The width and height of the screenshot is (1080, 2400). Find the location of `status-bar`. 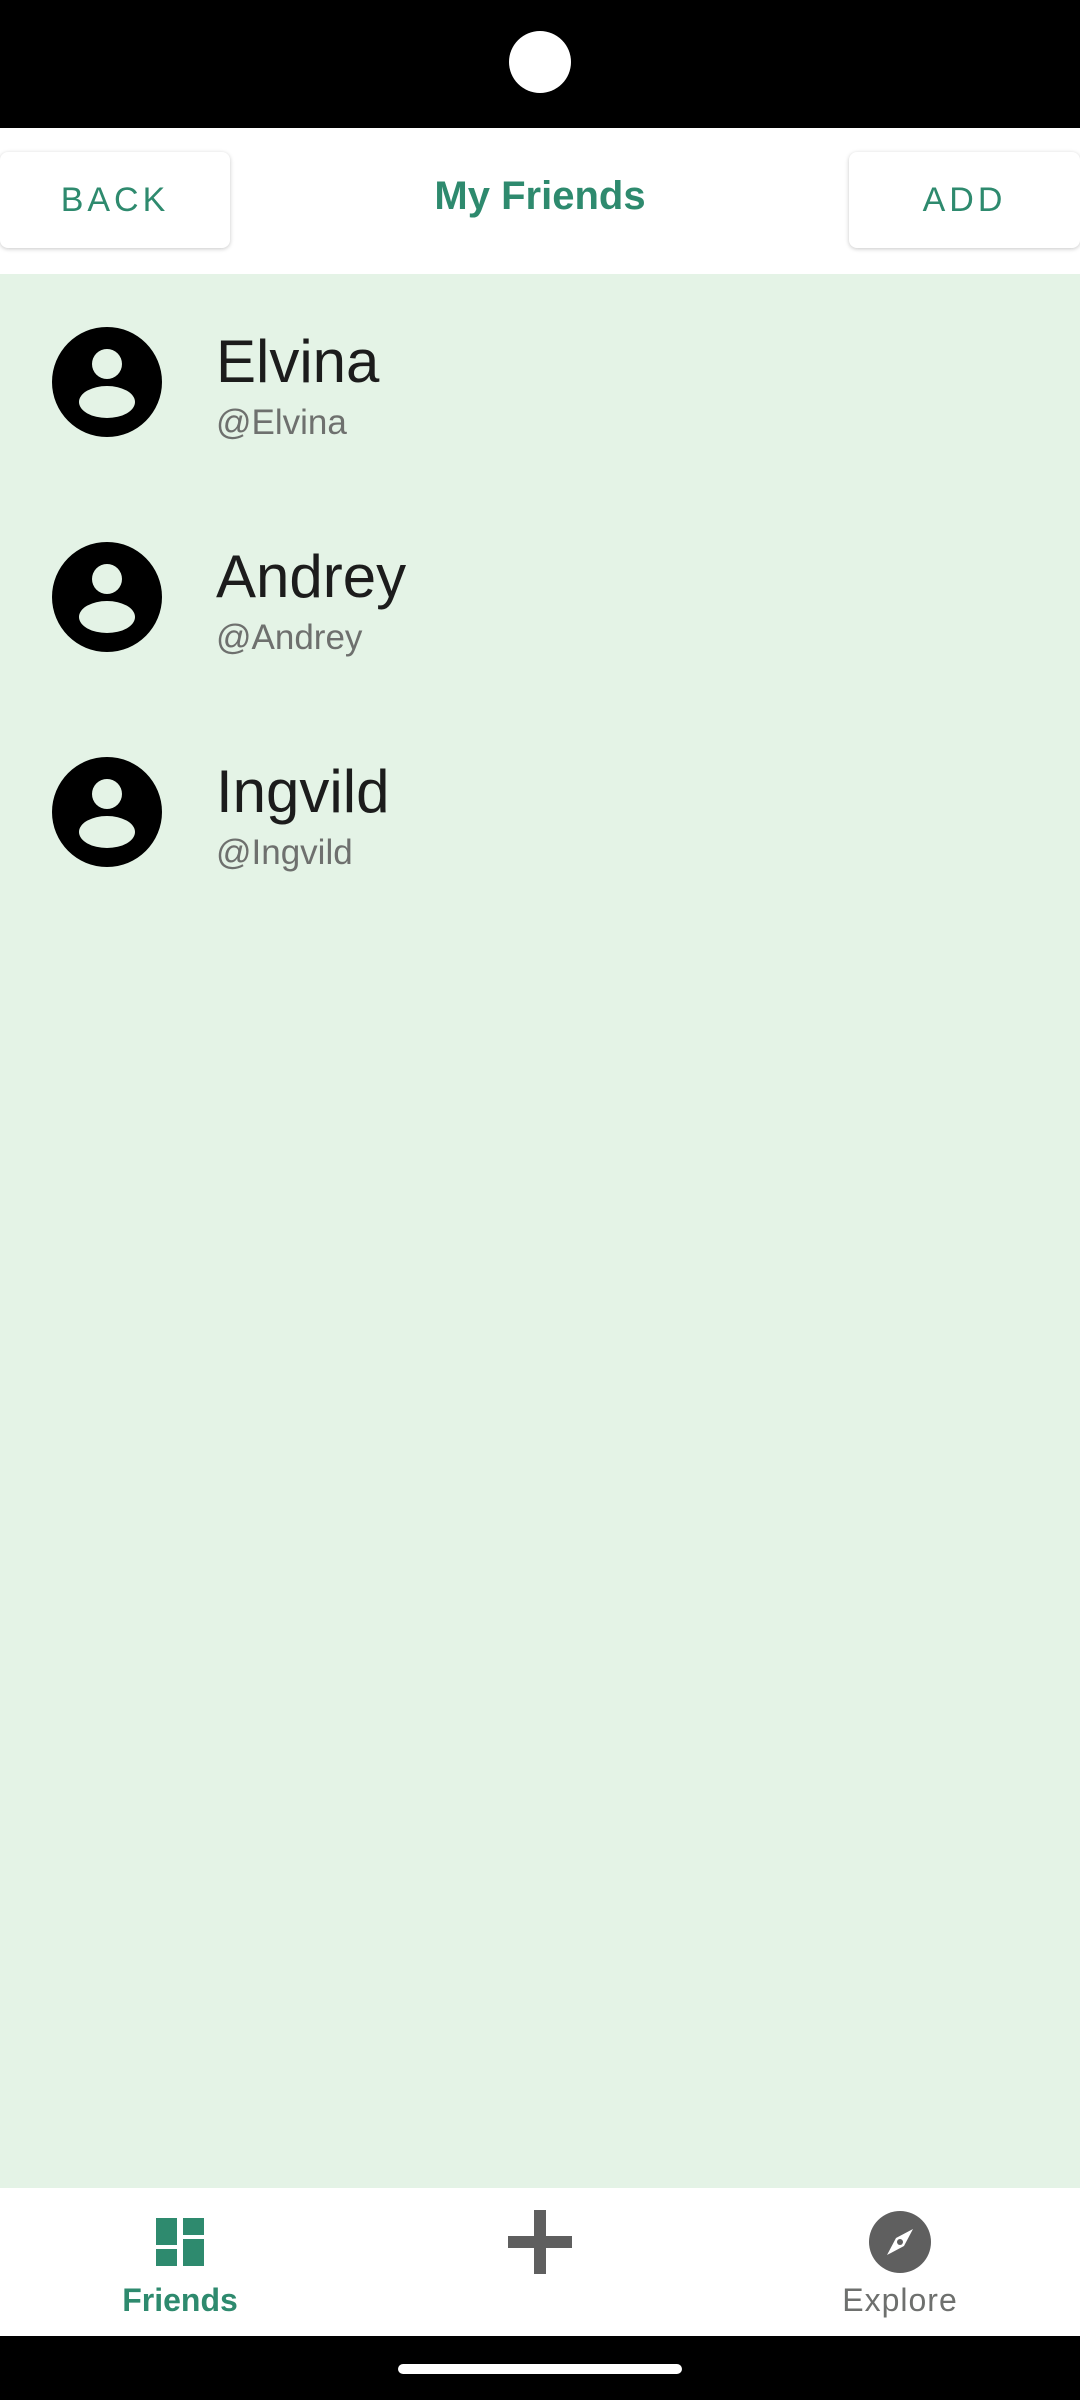

status-bar is located at coordinates (540, 64).